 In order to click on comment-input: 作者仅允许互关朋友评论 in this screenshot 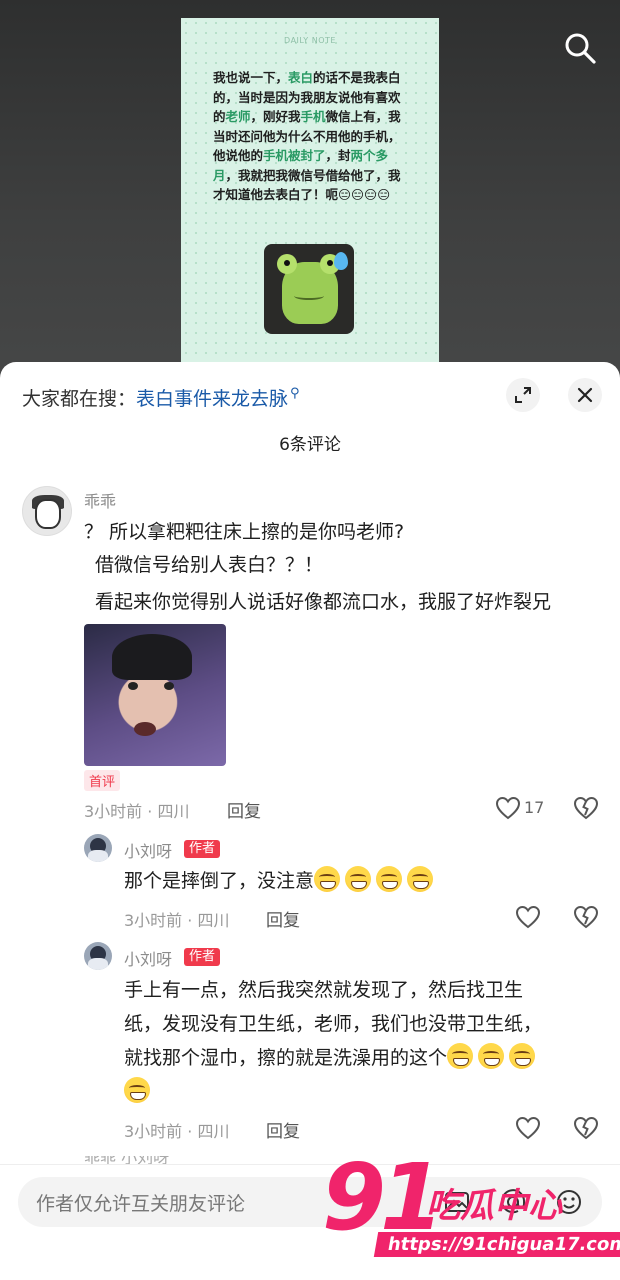, I will do `click(310, 1202)`.